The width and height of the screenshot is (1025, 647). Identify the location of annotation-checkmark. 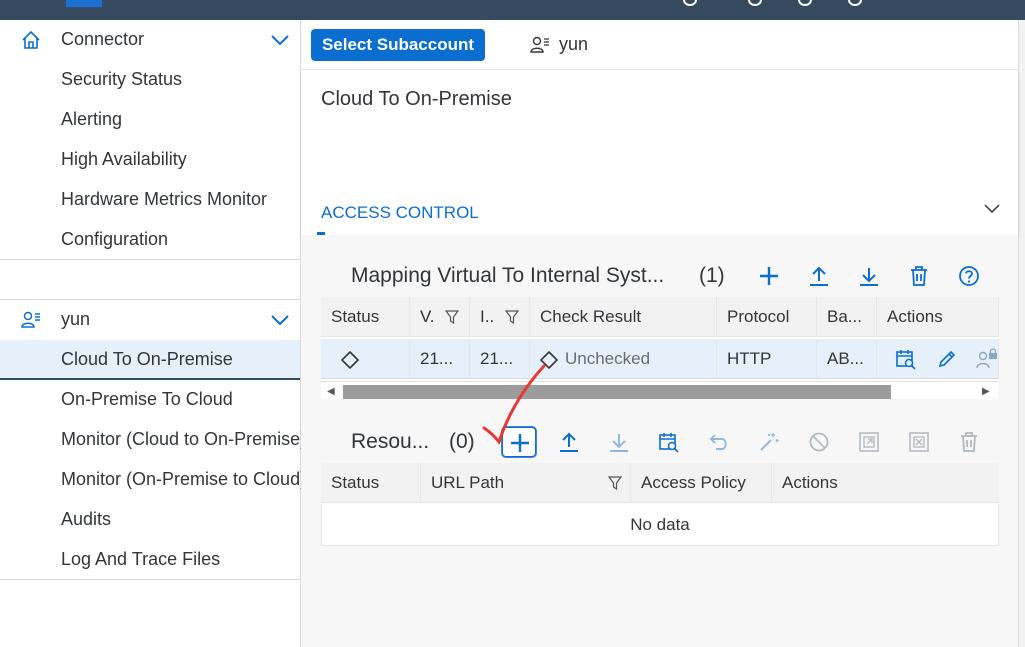
(514, 404).